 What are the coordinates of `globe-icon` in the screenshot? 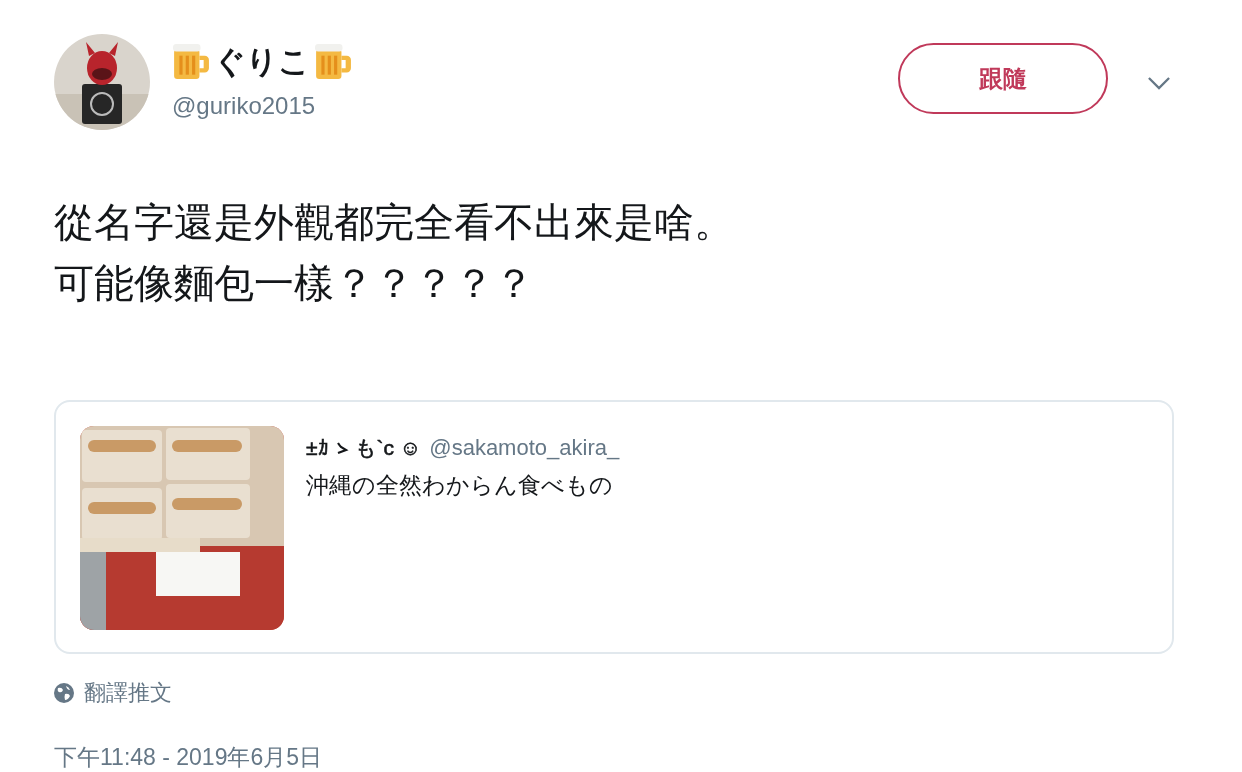 It's located at (64, 693).